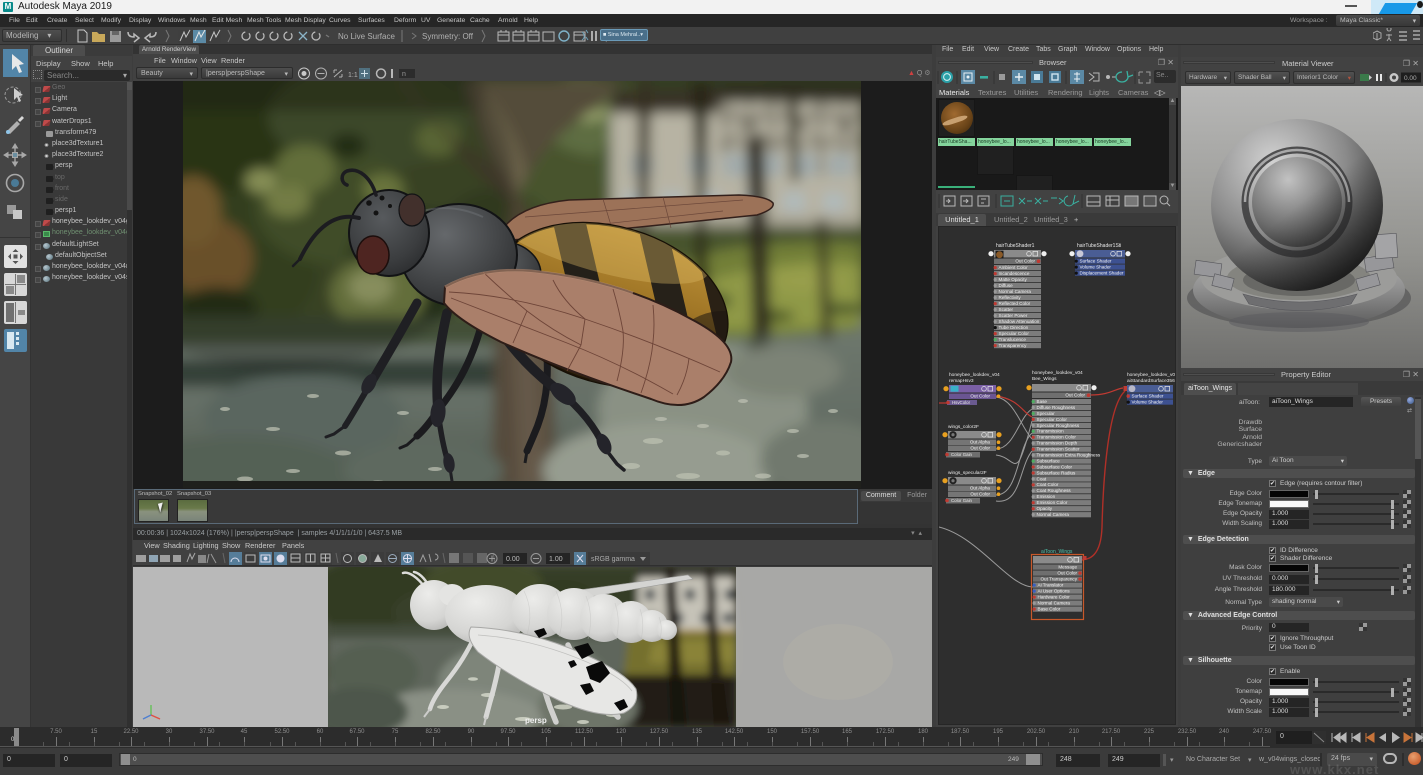  Describe the element at coordinates (1048, 484) in the screenshot. I see `svg-text: Coat Color` at that location.